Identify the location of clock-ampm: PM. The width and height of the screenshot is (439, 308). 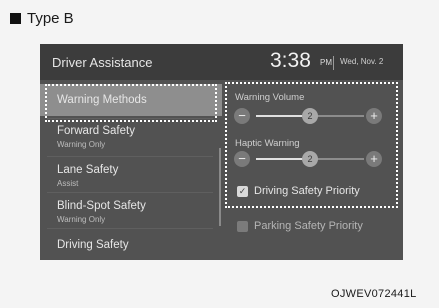
(326, 62).